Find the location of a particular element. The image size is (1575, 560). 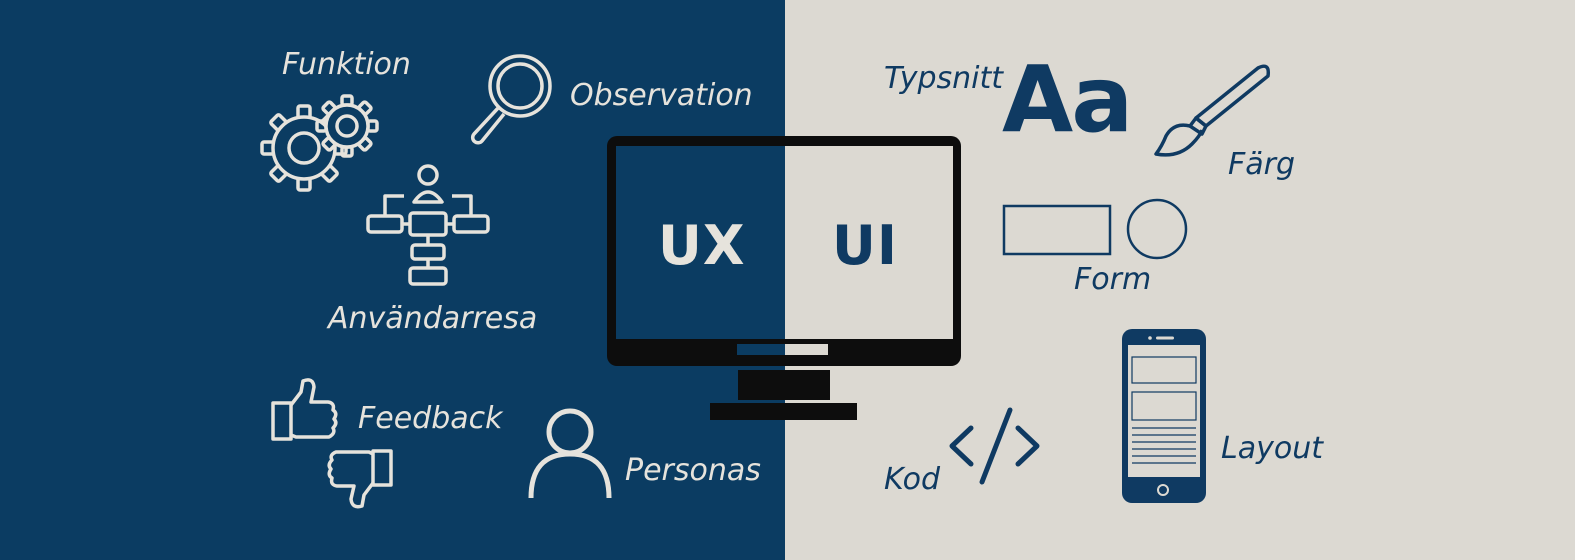

typography-sample: Aa is located at coordinates (1067, 99).